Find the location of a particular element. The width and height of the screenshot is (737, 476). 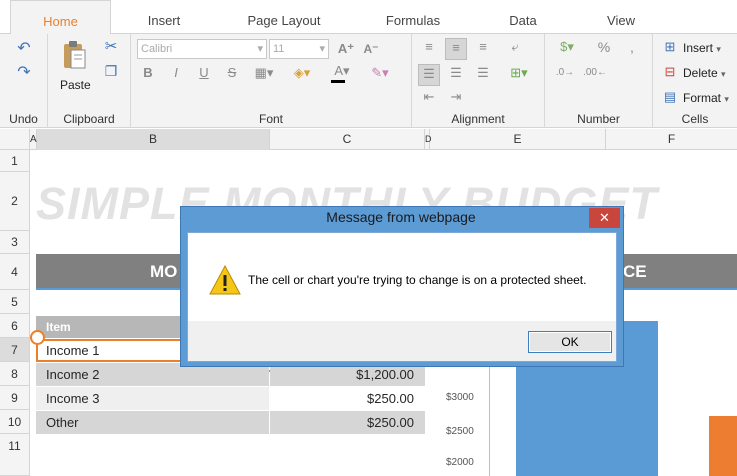

wrap-text-icon: ⤶ is located at coordinates (515, 49).